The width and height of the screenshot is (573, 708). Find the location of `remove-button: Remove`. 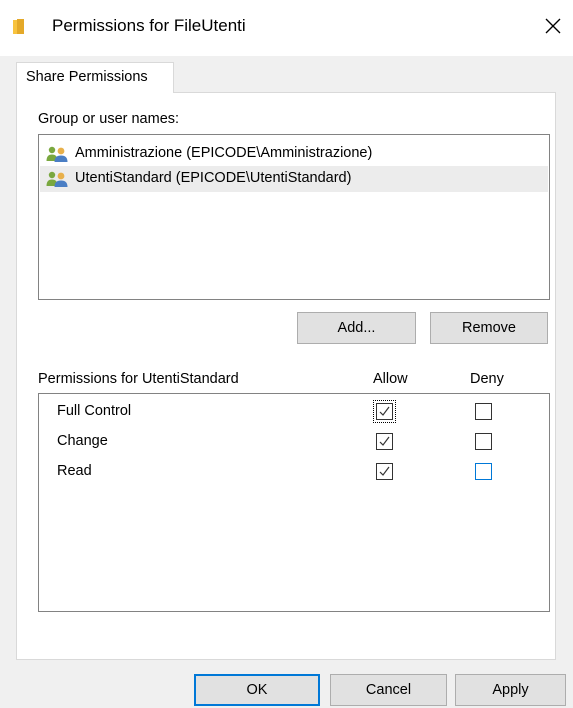

remove-button: Remove is located at coordinates (489, 328).